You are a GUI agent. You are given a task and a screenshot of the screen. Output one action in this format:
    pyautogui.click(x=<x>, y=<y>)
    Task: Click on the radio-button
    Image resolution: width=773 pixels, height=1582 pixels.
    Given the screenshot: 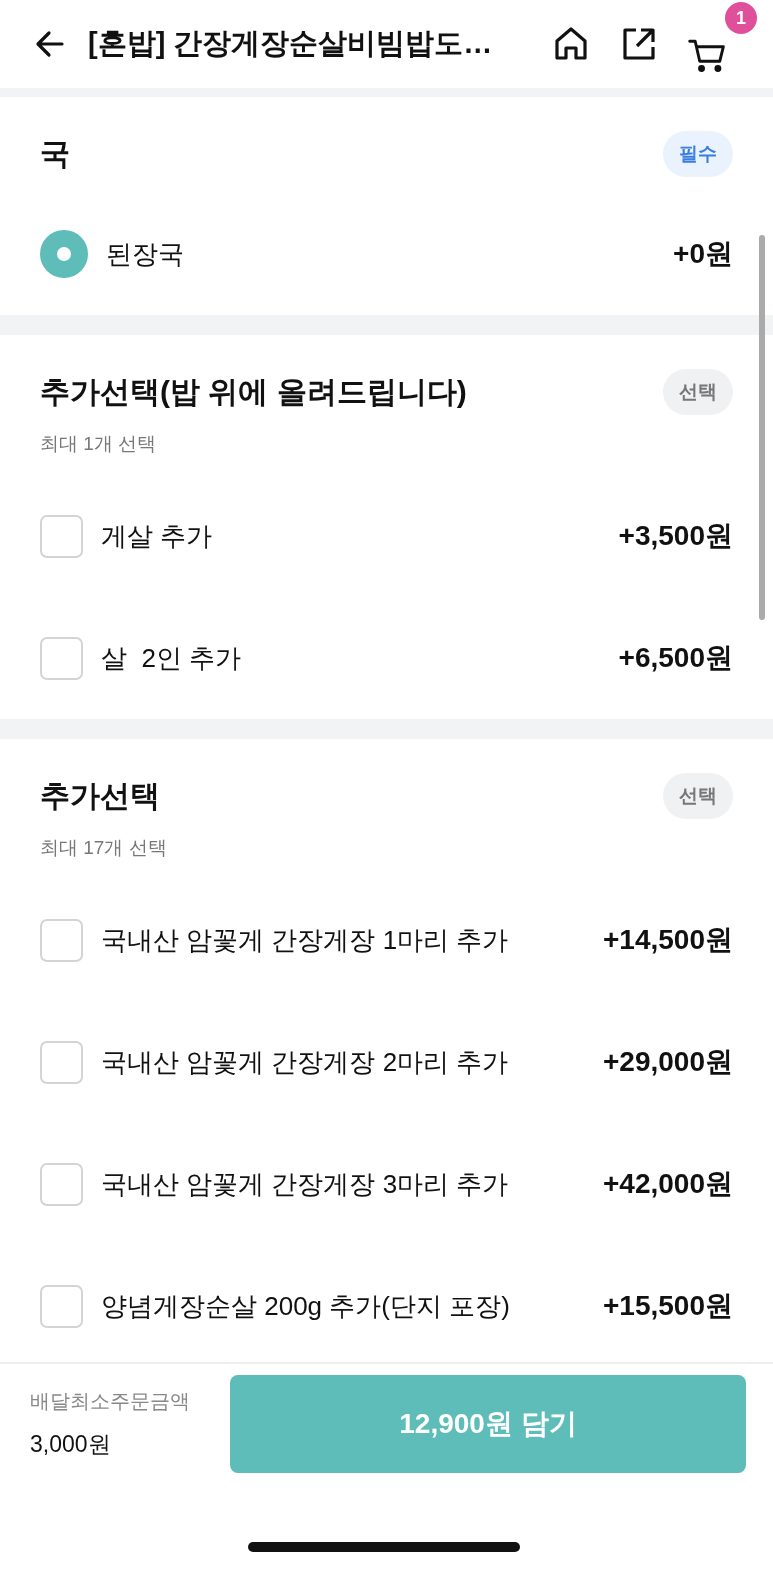 What is the action you would take?
    pyautogui.click(x=64, y=254)
    